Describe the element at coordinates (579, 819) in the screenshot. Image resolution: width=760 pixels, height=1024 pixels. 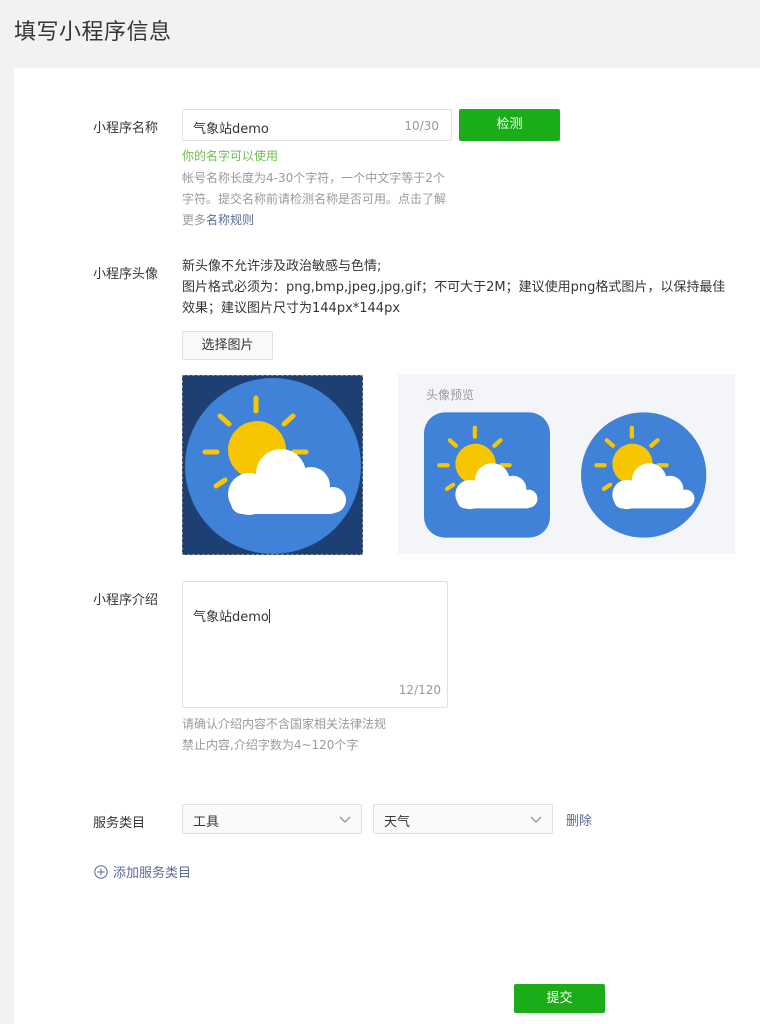
I see `delete-category-link: 删除` at that location.